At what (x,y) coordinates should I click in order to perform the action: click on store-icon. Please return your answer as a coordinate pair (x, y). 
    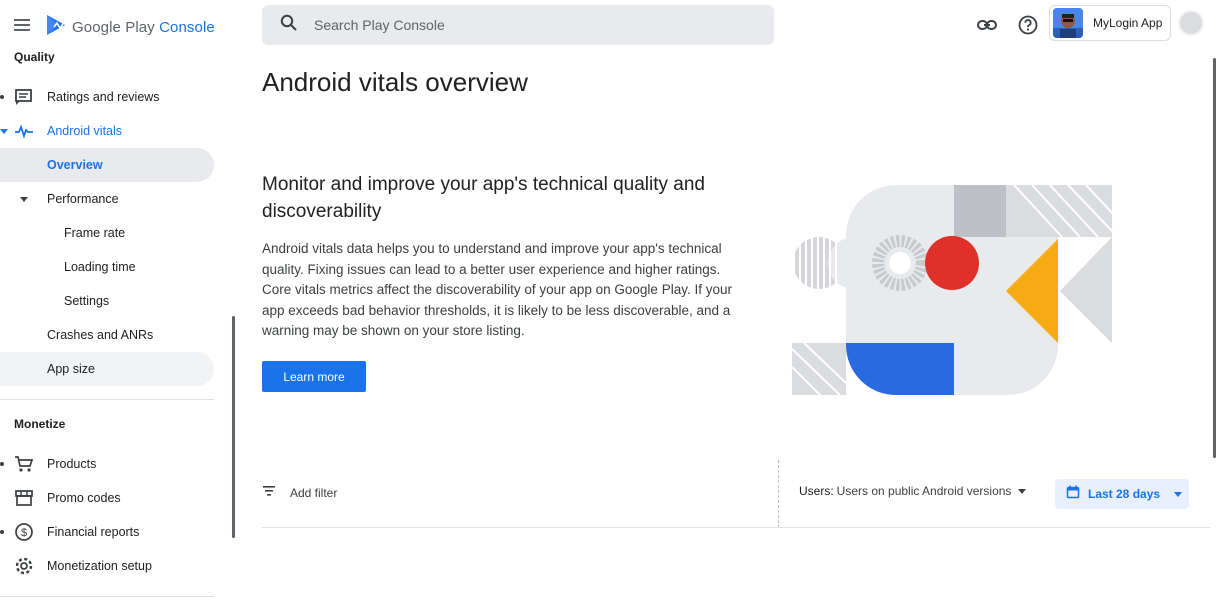
    Looking at the image, I should click on (24, 498).